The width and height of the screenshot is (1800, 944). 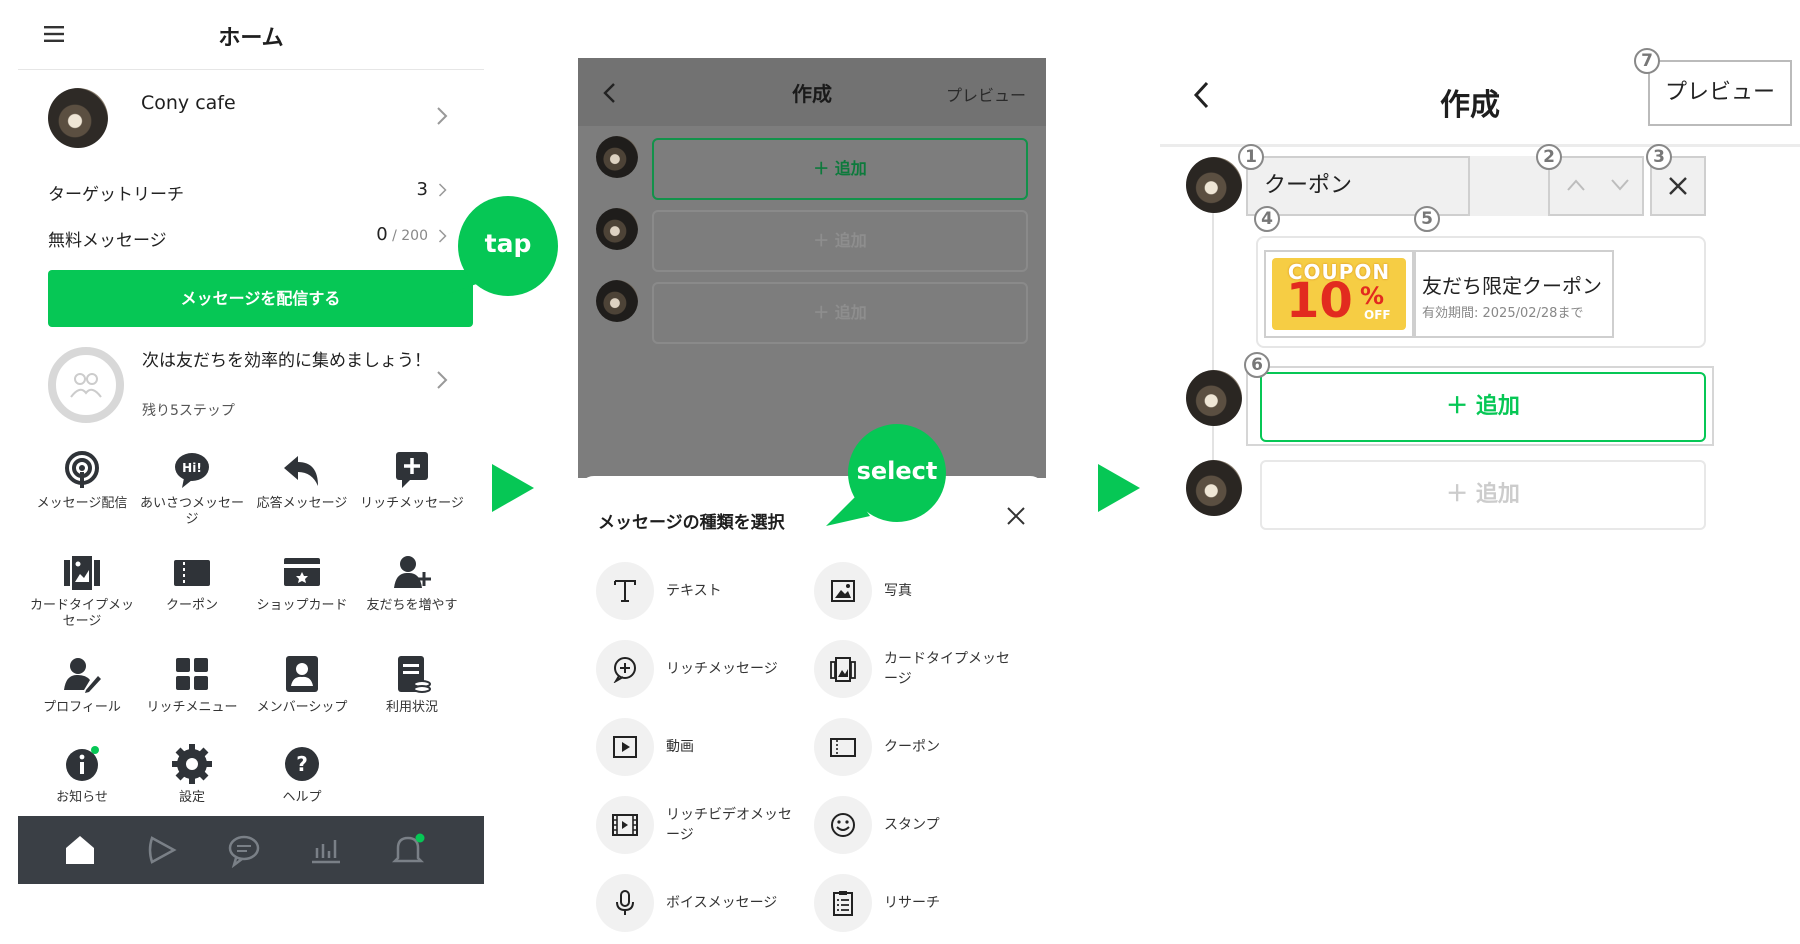 I want to click on membership-icon, so click(x=302, y=674).